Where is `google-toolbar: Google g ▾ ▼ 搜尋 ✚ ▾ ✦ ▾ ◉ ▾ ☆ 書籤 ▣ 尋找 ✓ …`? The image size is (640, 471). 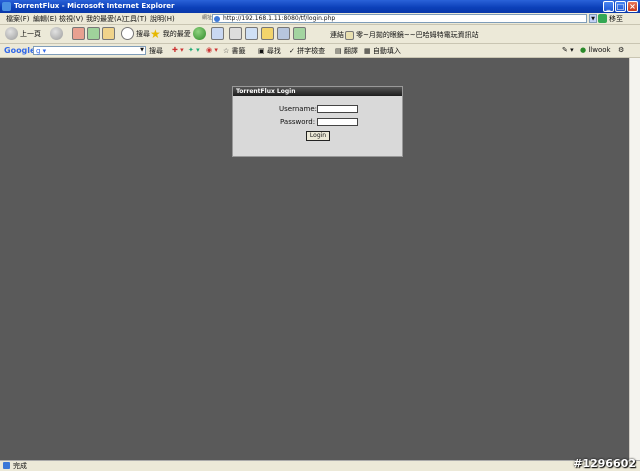
google-toolbar: Google g ▾ ▼ 搜尋 ✚ ▾ ✦ ▾ ◉ ▾ ☆ 書籤 ▣ 尋找 ✓ … is located at coordinates (320, 51).